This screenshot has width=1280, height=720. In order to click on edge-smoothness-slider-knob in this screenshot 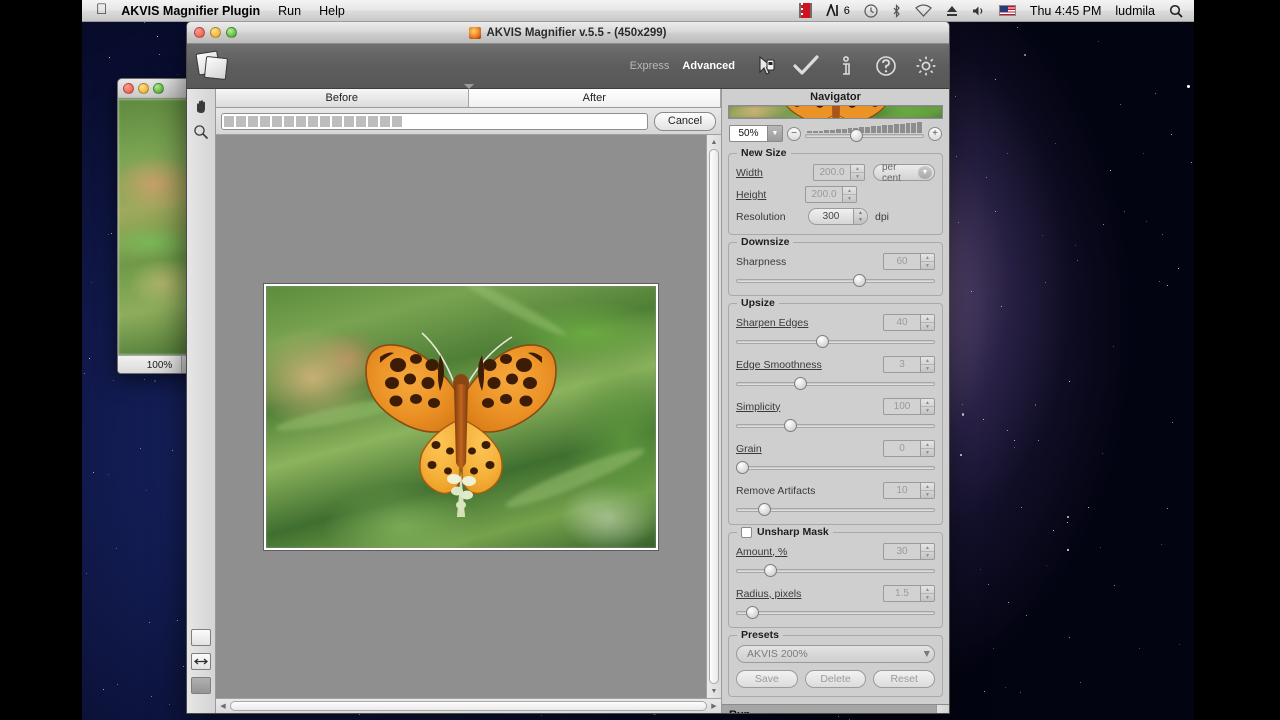, I will do `click(800, 383)`.